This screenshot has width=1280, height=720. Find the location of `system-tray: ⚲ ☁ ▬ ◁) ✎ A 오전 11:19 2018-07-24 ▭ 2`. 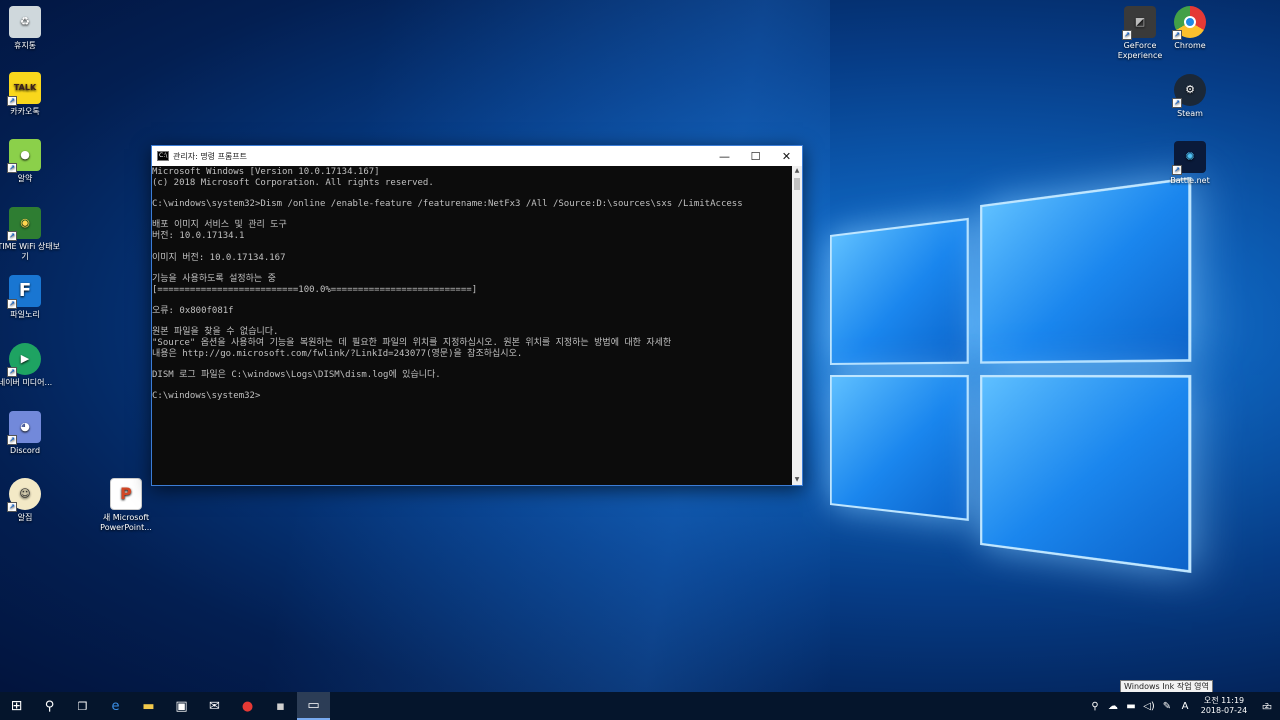

system-tray: ⚲ ☁ ▬ ◁) ✎ A 오전 11:19 2018-07-24 ▭ 2 is located at coordinates (1183, 706).